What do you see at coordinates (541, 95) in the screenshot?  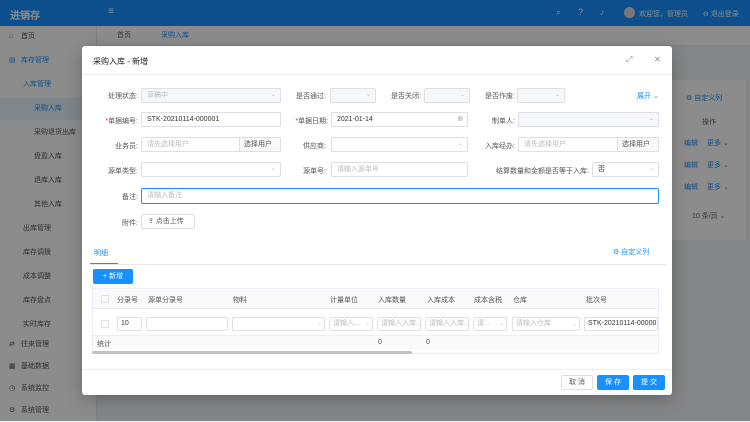 I see `voided-select: ⌄` at bounding box center [541, 95].